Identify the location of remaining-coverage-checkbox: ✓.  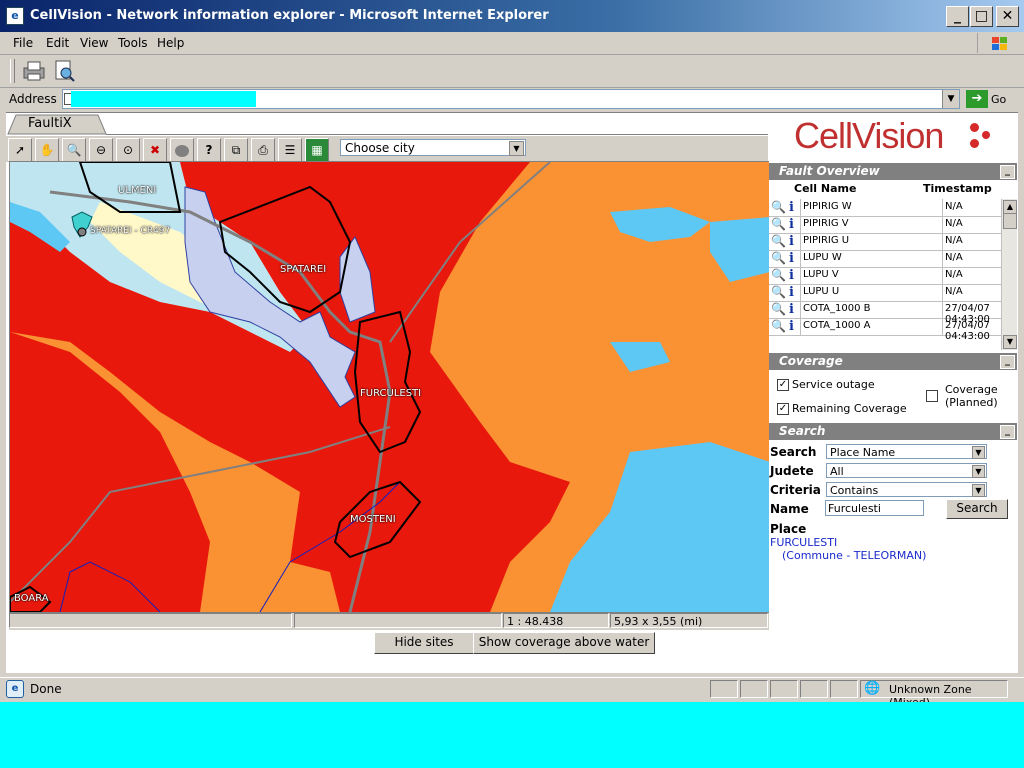
(783, 409).